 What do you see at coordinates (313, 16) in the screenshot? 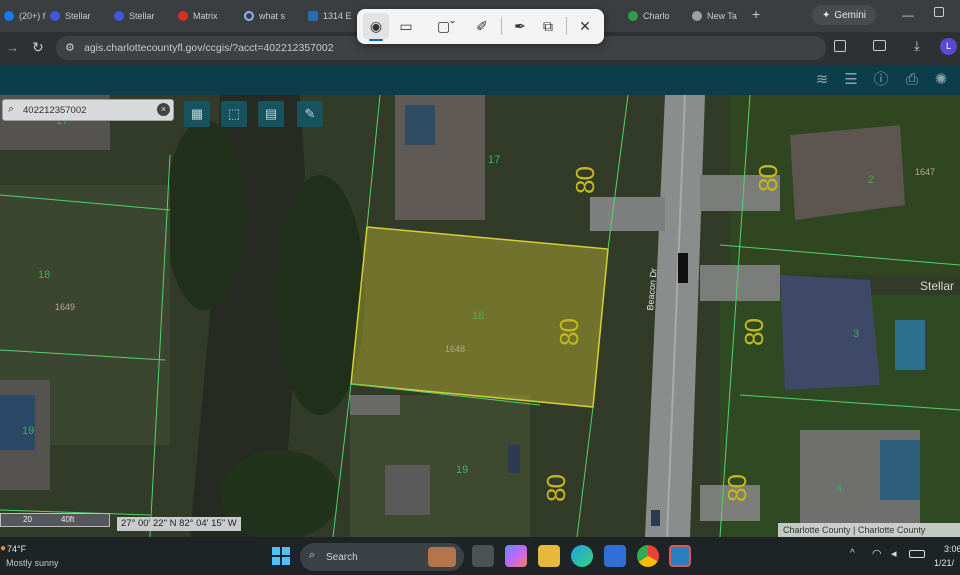
I see `realtor-icon` at bounding box center [313, 16].